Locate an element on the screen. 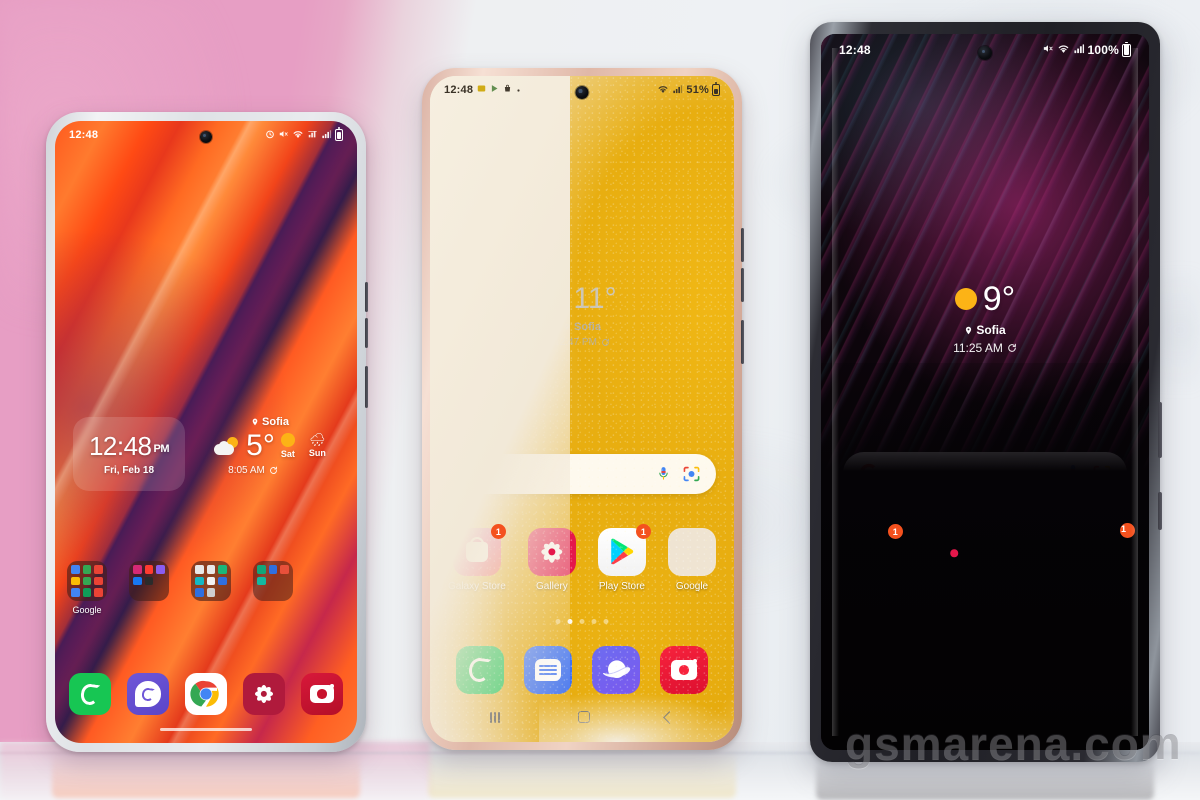 The width and height of the screenshot is (1200, 800). dock-left is located at coordinates (206, 694).